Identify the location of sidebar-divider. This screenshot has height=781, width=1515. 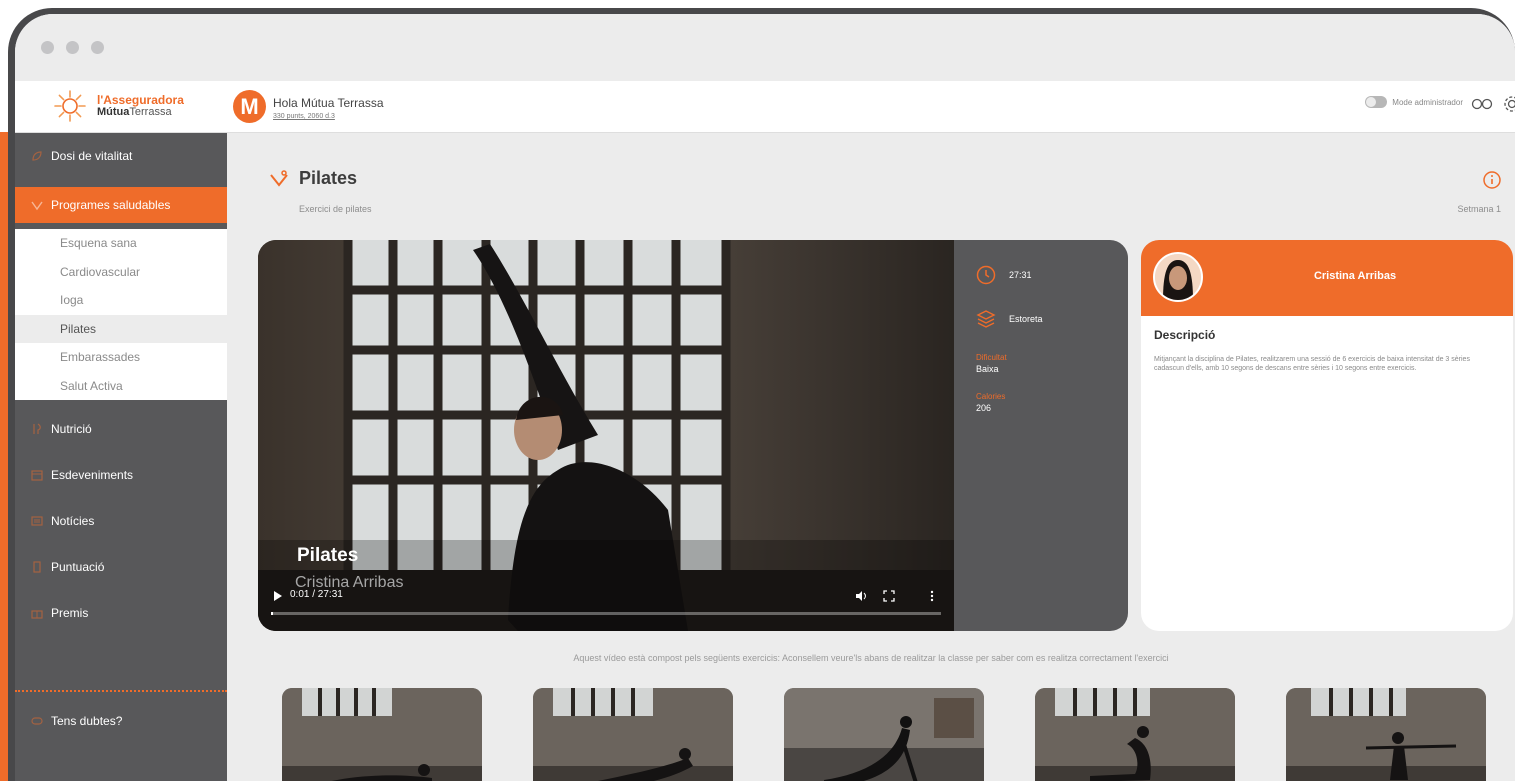
(121, 691).